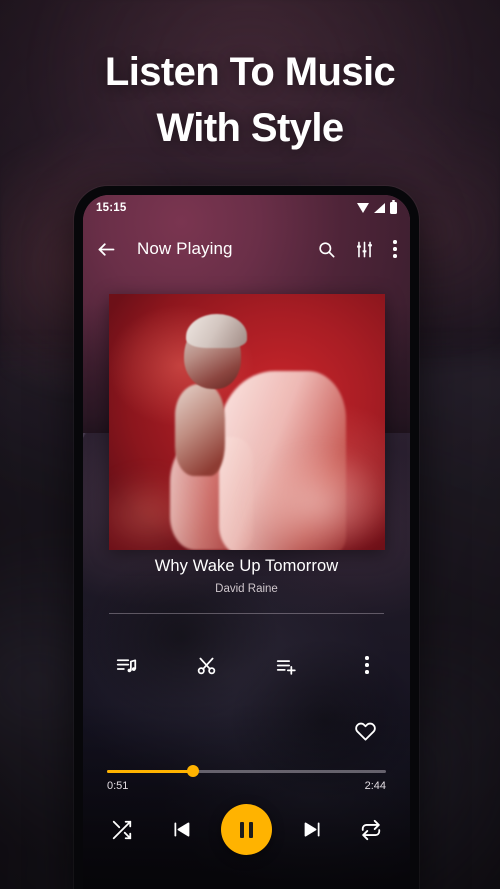 This screenshot has width=500, height=889. What do you see at coordinates (363, 208) in the screenshot?
I see `wifi-icon` at bounding box center [363, 208].